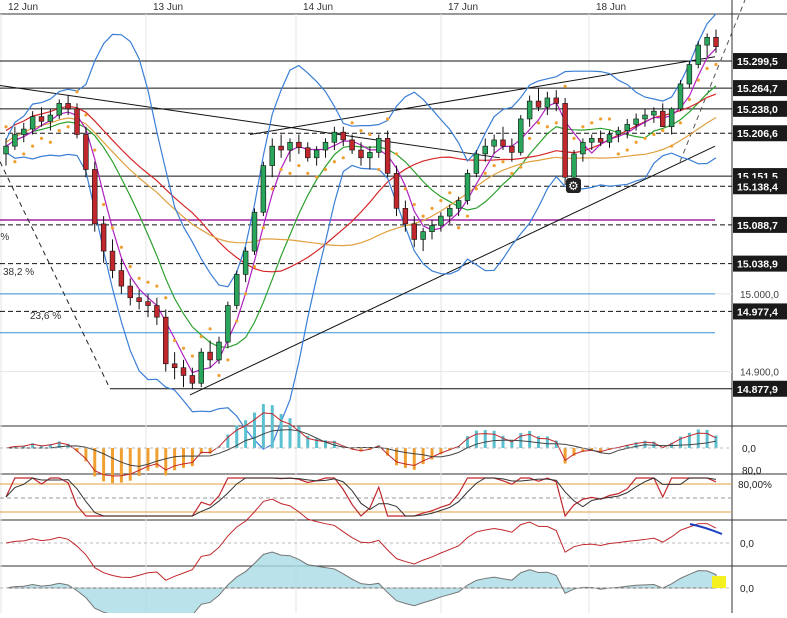 The height and width of the screenshot is (618, 787). Describe the element at coordinates (573, 186) in the screenshot. I see `settings-gear-glyph: ⚙` at that location.